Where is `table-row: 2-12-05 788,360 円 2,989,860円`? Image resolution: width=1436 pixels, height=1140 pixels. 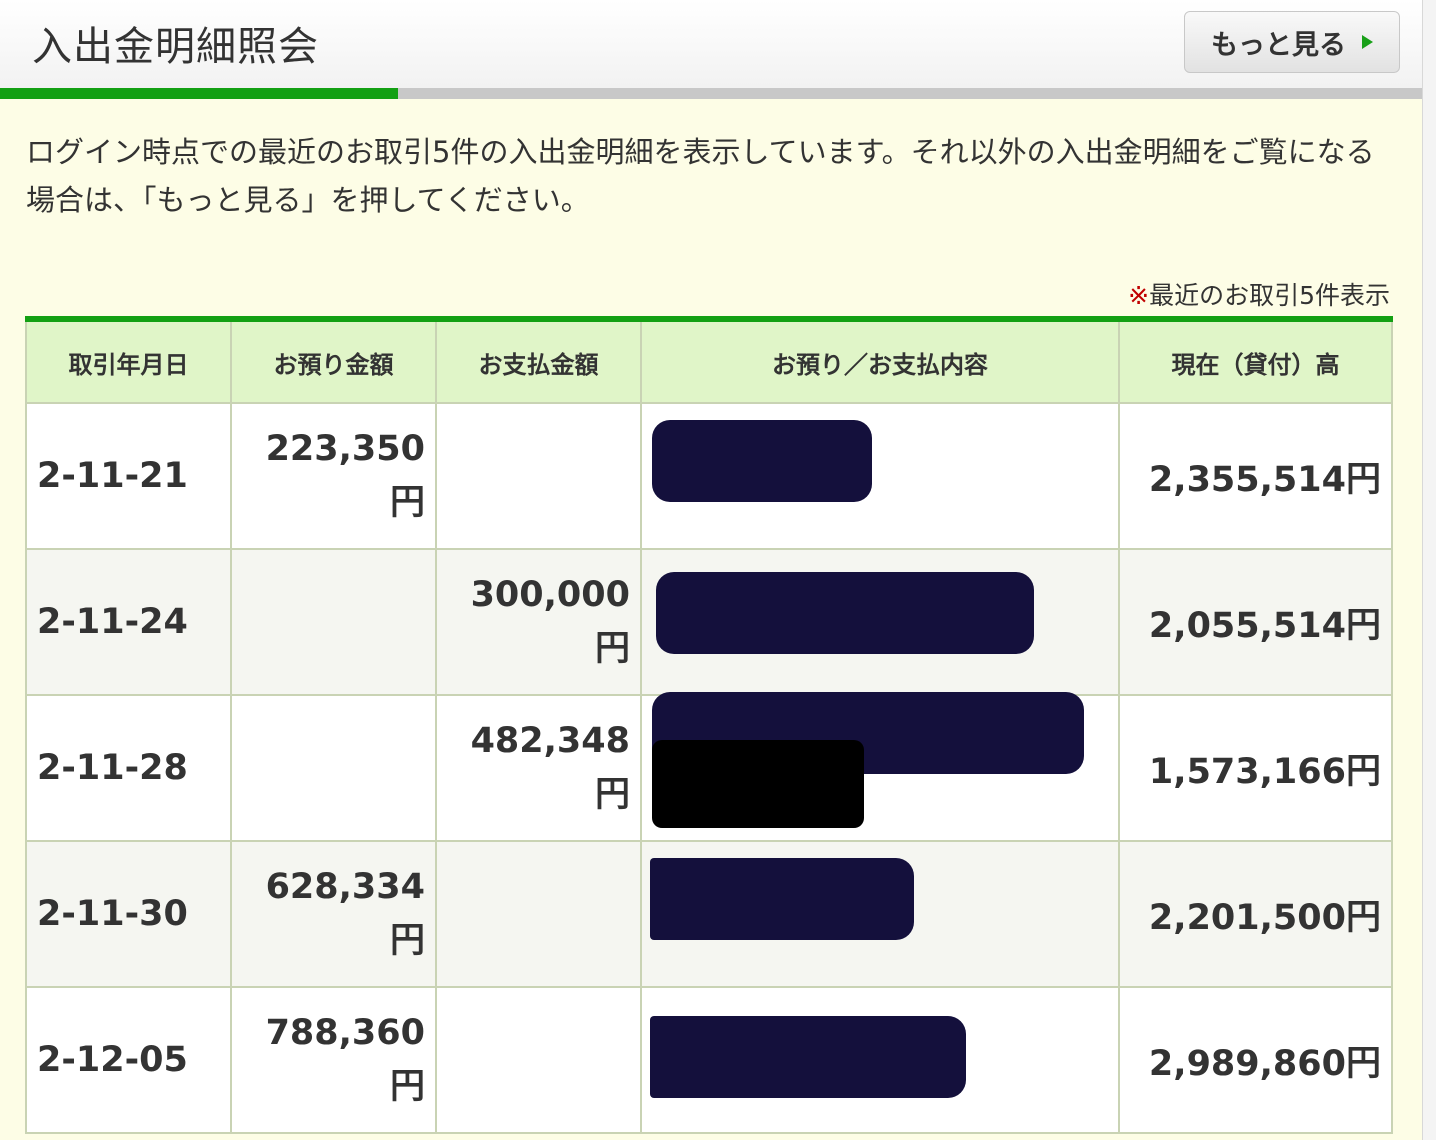 table-row: 2-12-05 788,360 円 2,989,860円 is located at coordinates (709, 1060).